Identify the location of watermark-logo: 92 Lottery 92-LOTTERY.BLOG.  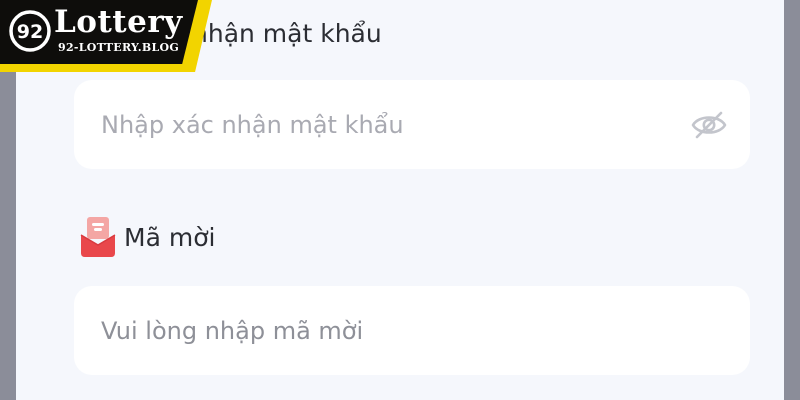
(106, 36).